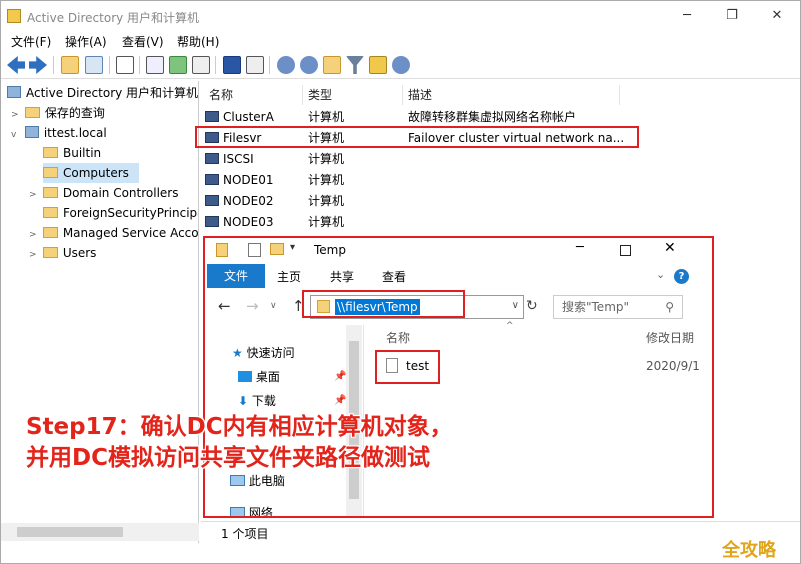 Image resolution: width=801 pixels, height=564 pixels. I want to click on new-group-icon, so click(309, 65).